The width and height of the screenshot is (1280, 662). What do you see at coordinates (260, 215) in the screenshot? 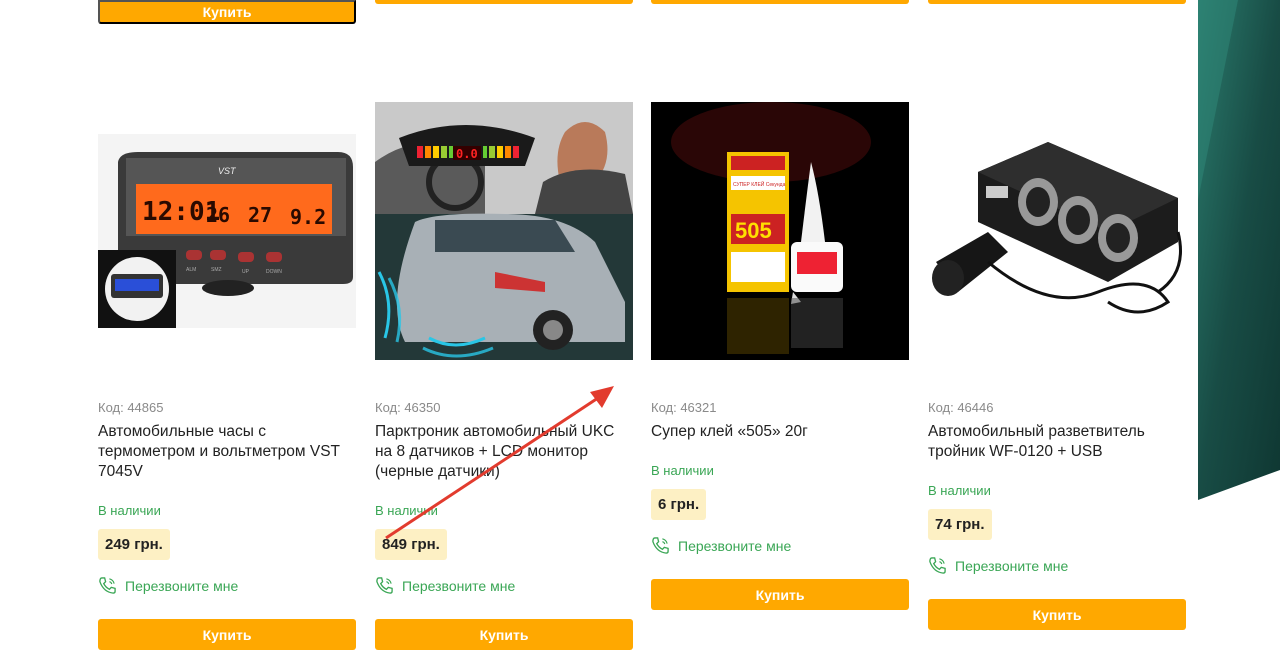
I see `clock-temp-out: 27` at bounding box center [260, 215].